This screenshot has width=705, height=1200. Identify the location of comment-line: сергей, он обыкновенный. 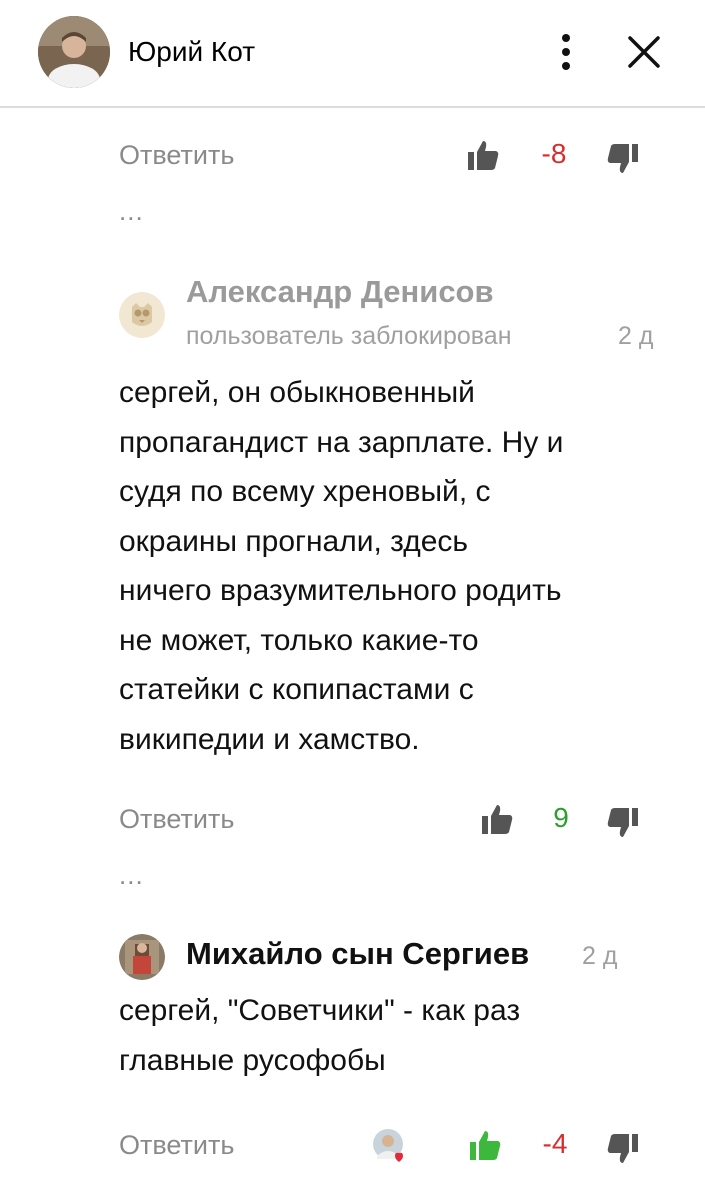
(297, 392).